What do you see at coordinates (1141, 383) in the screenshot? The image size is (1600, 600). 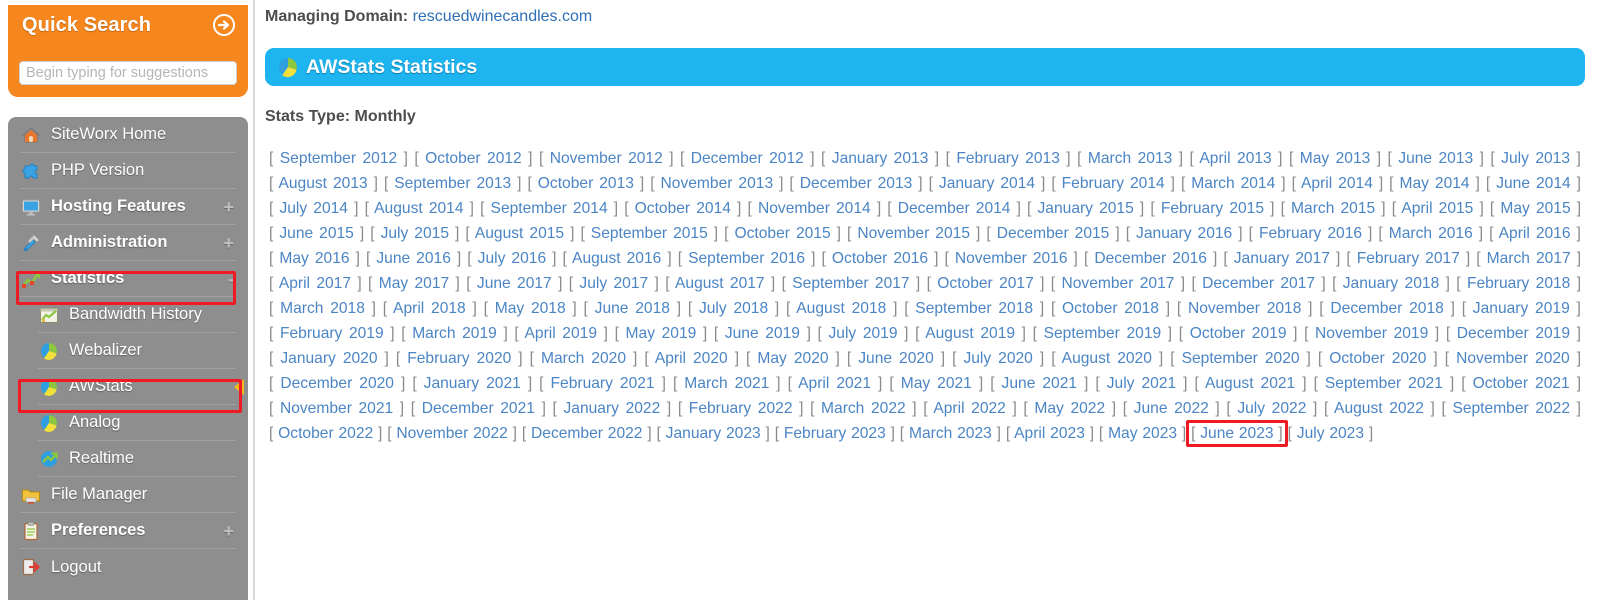 I see `month-link: July 2021` at bounding box center [1141, 383].